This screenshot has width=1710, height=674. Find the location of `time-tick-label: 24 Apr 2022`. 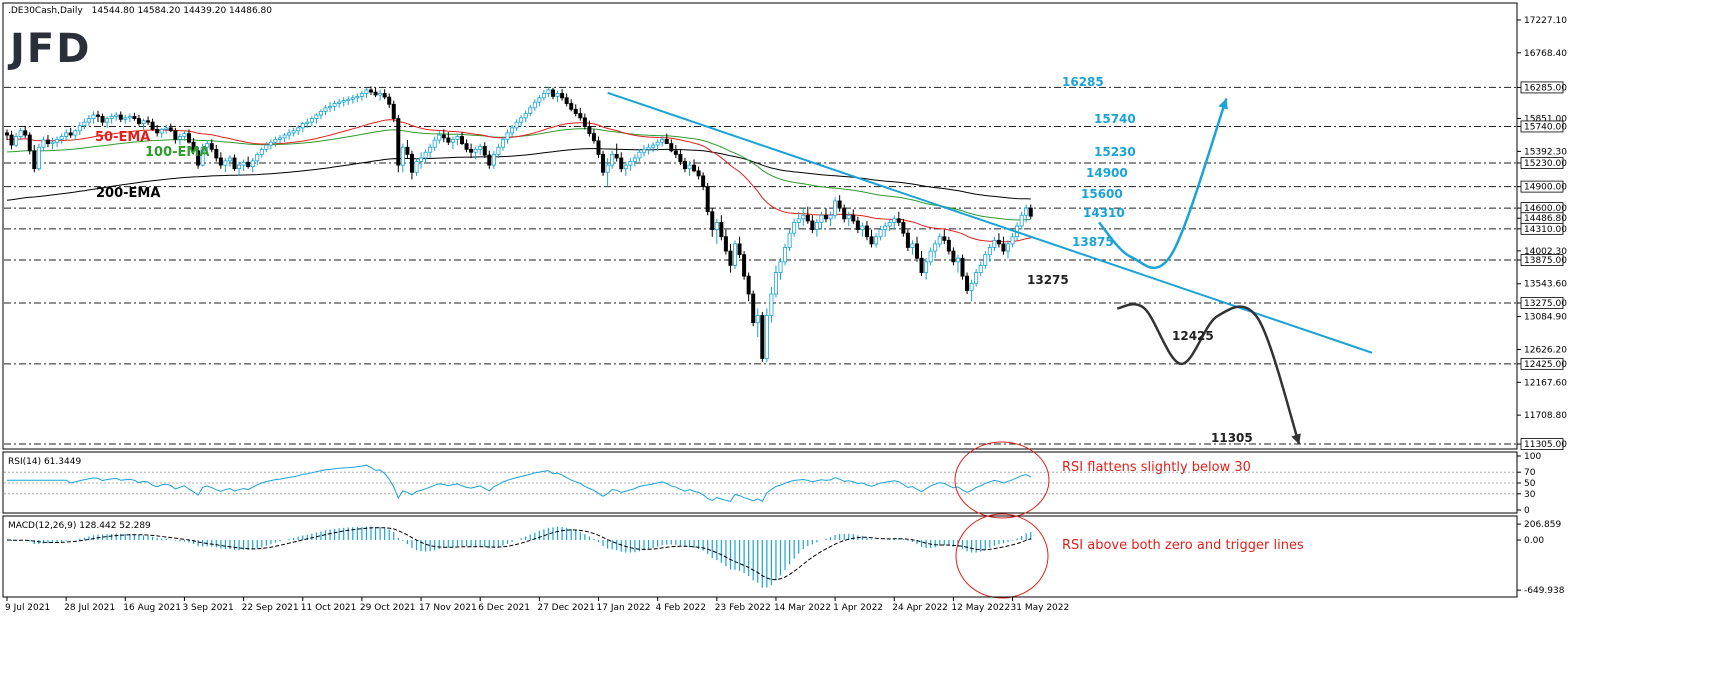

time-tick-label: 24 Apr 2022 is located at coordinates (920, 608).